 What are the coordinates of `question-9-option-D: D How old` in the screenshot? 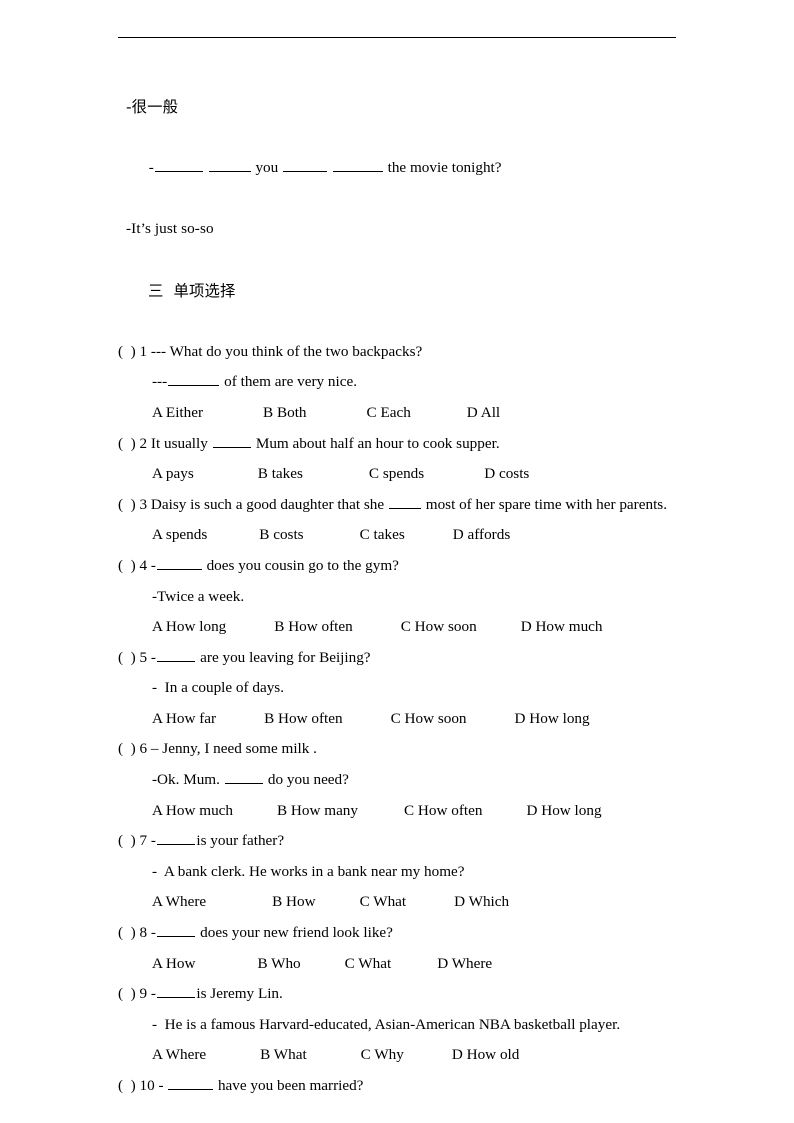 It's located at (486, 1054).